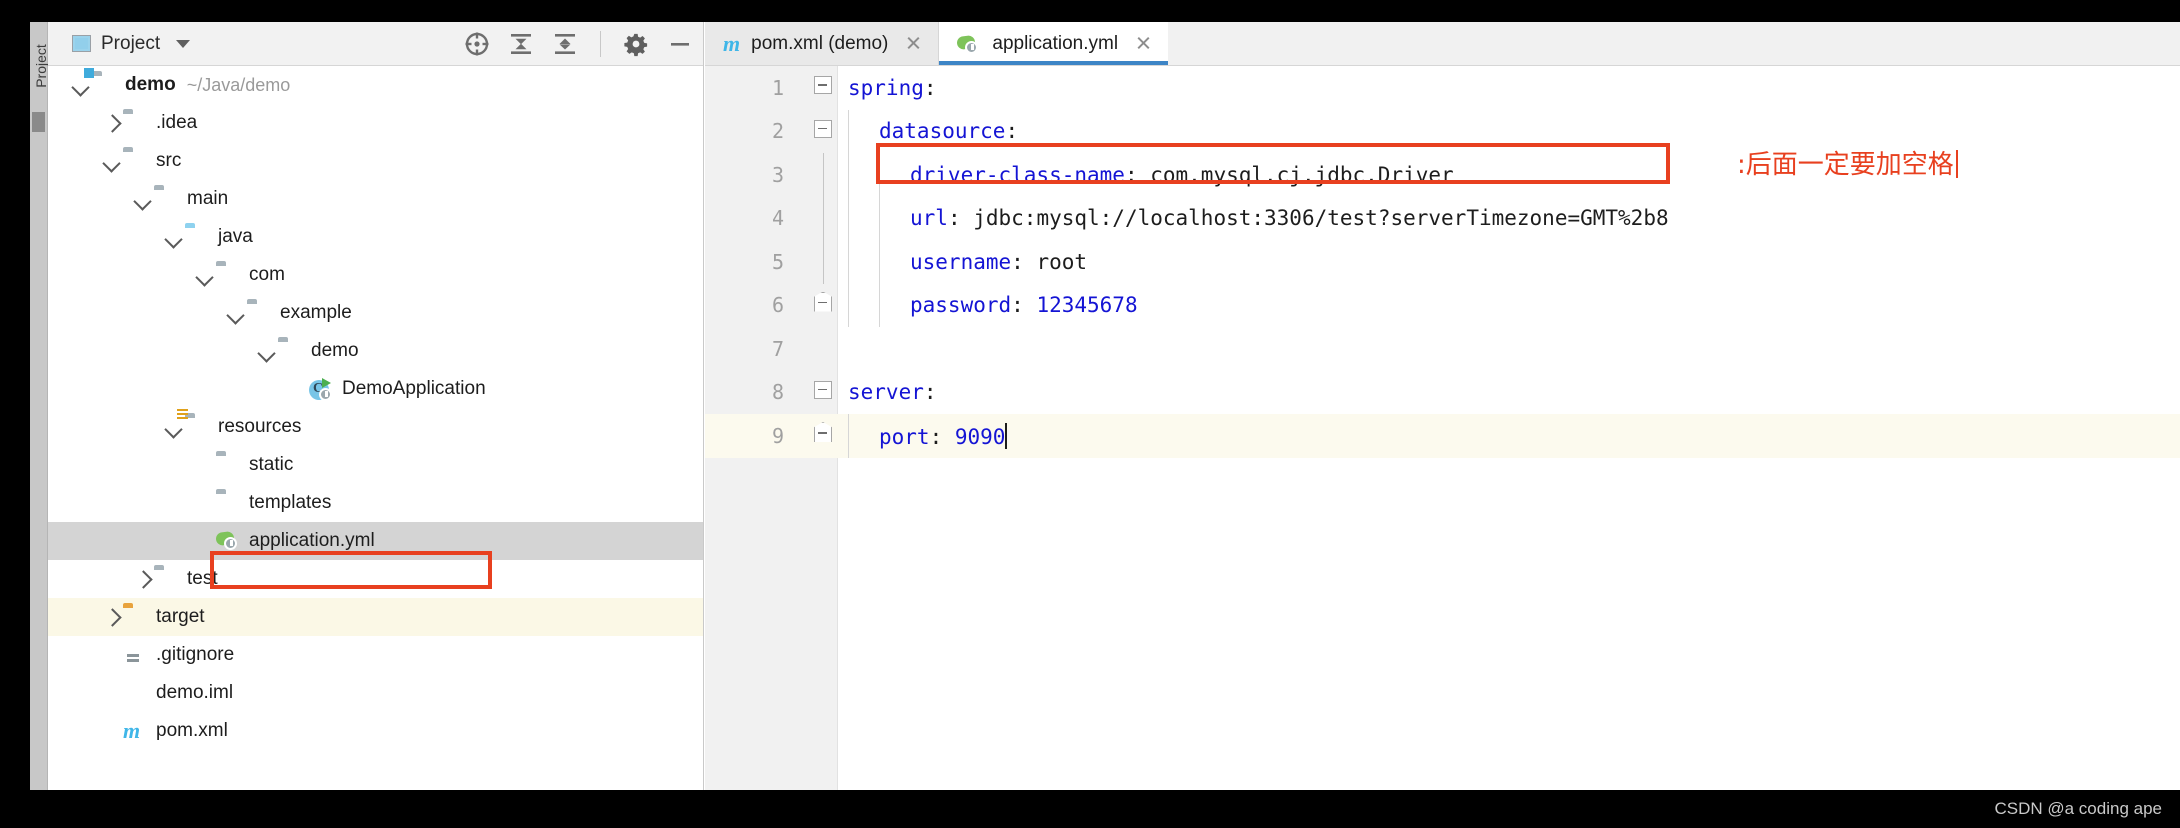 Image resolution: width=2180 pixels, height=828 pixels. I want to click on gitignore-file-icon, so click(135, 655).